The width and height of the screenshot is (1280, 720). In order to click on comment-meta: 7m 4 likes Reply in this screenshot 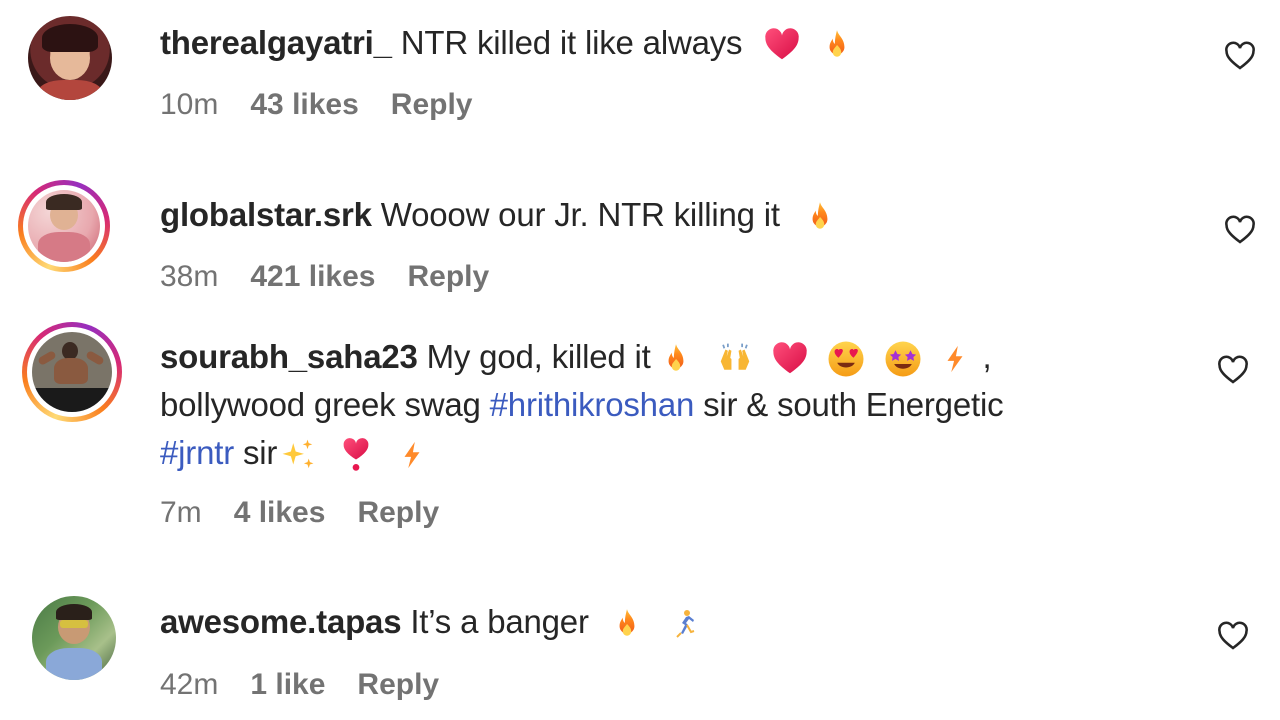, I will do `click(315, 513)`.